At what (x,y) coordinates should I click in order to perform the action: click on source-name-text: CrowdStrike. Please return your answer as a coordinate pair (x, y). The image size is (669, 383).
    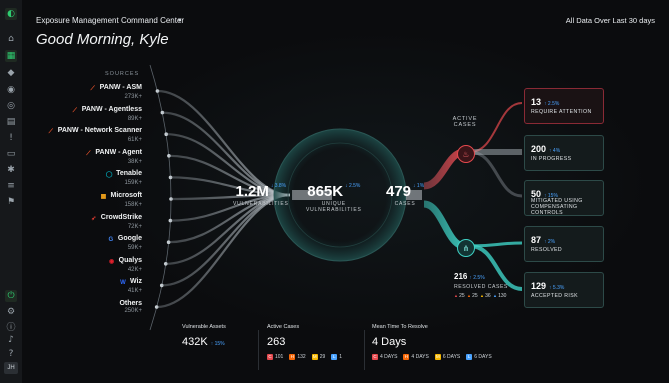
    Looking at the image, I should click on (121, 217).